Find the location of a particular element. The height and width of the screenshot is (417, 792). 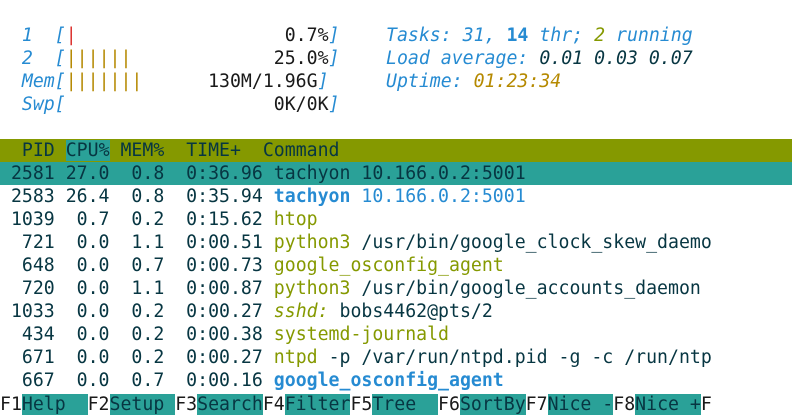

col-mem: MEM% is located at coordinates (142, 150).